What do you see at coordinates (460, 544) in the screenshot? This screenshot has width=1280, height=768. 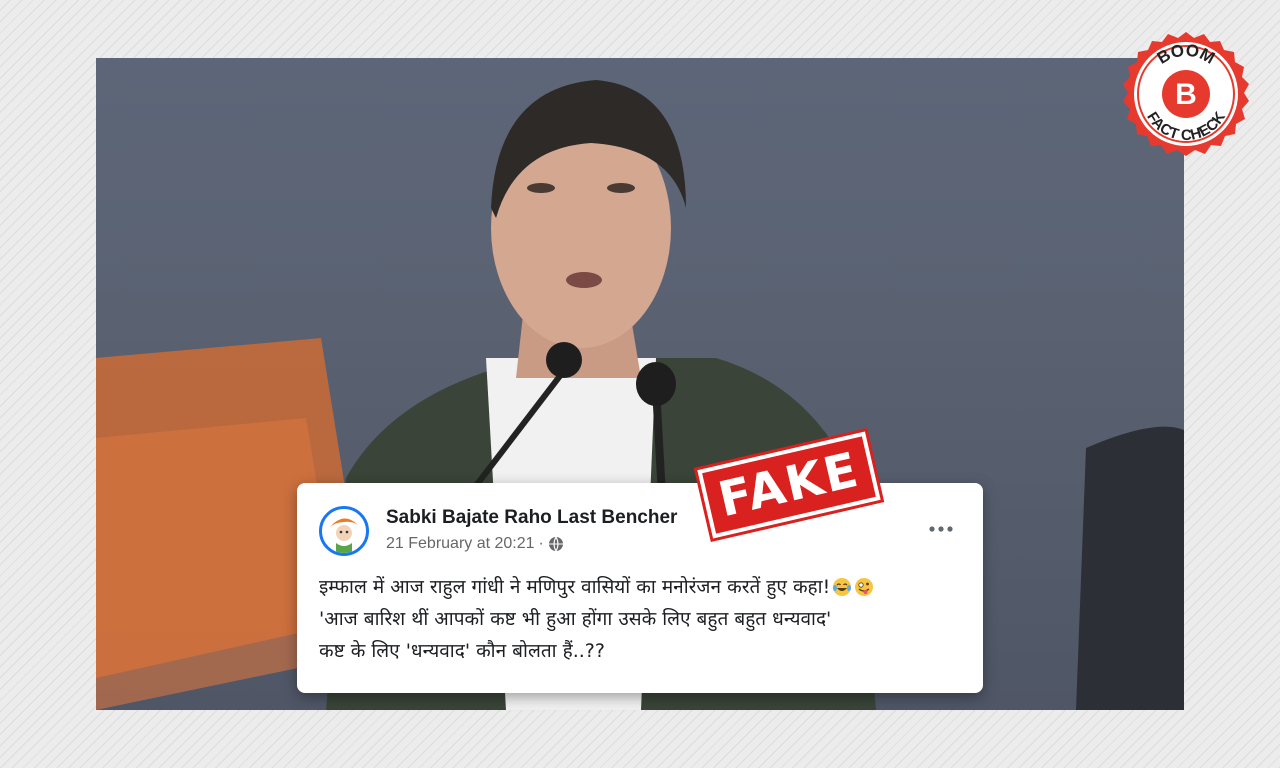 I see `post-timestamp: 21 February at 20:21` at bounding box center [460, 544].